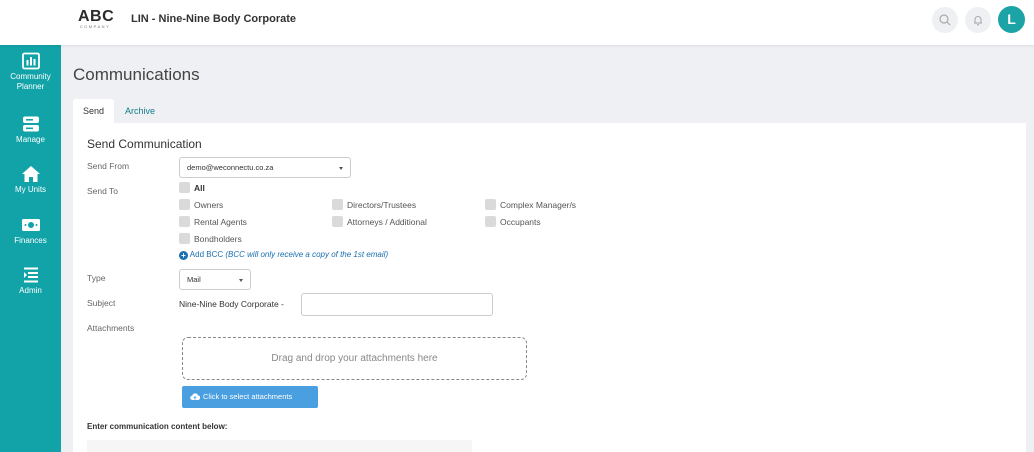 This screenshot has width=1034, height=452. Describe the element at coordinates (214, 19) in the screenshot. I see `scheme-title: LIN - Nine-Nine Body Corporate` at that location.